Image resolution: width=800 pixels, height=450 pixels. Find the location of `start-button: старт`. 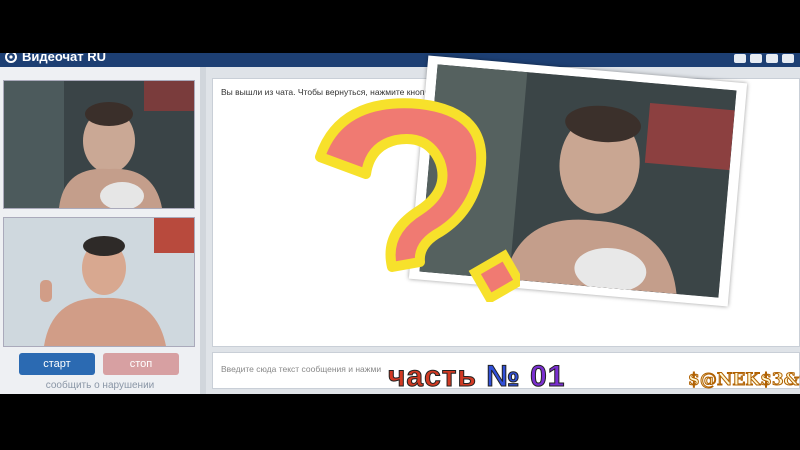

start-button: старт is located at coordinates (57, 364).